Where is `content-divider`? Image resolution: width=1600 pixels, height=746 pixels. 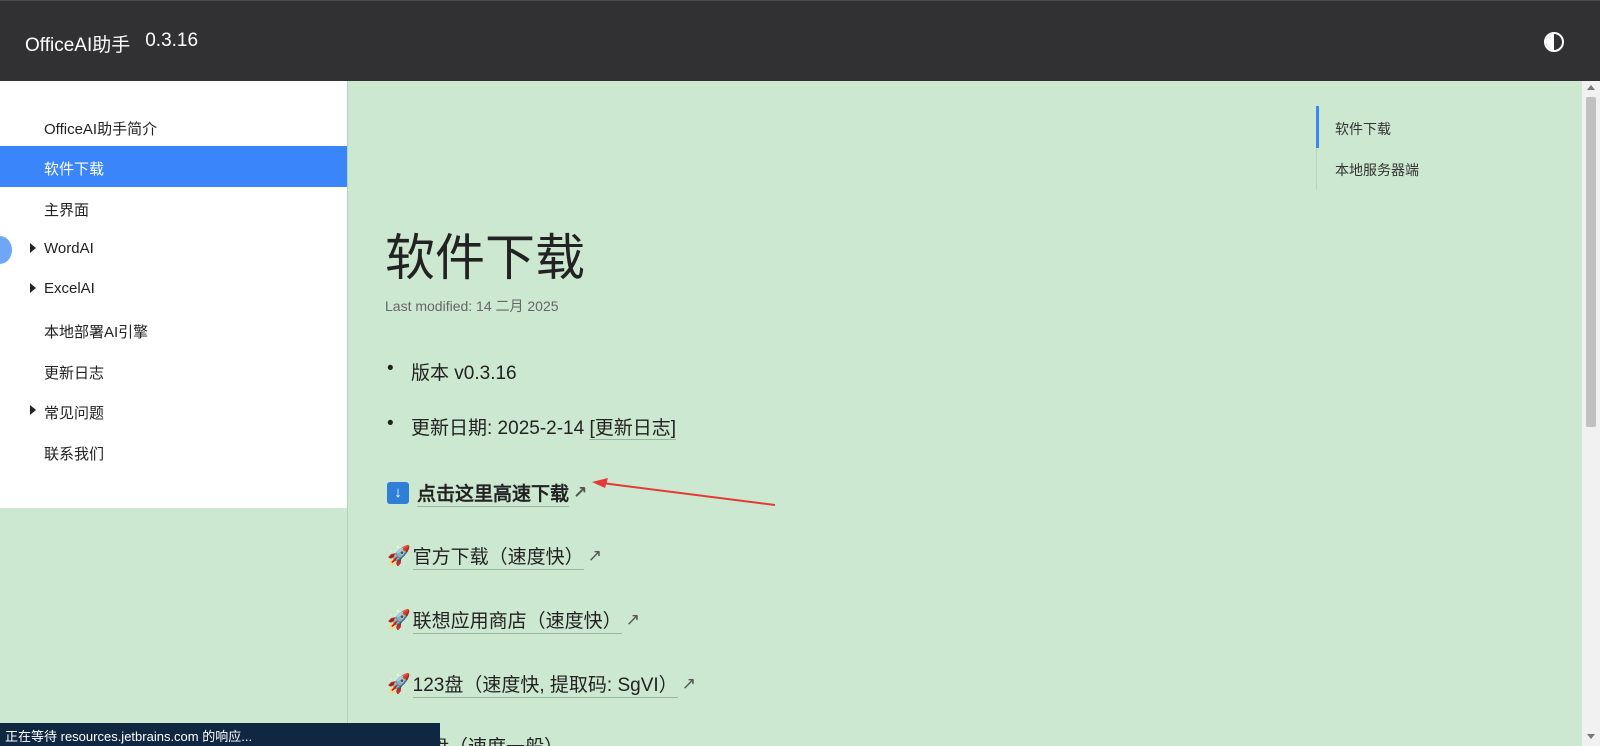 content-divider is located at coordinates (347, 413).